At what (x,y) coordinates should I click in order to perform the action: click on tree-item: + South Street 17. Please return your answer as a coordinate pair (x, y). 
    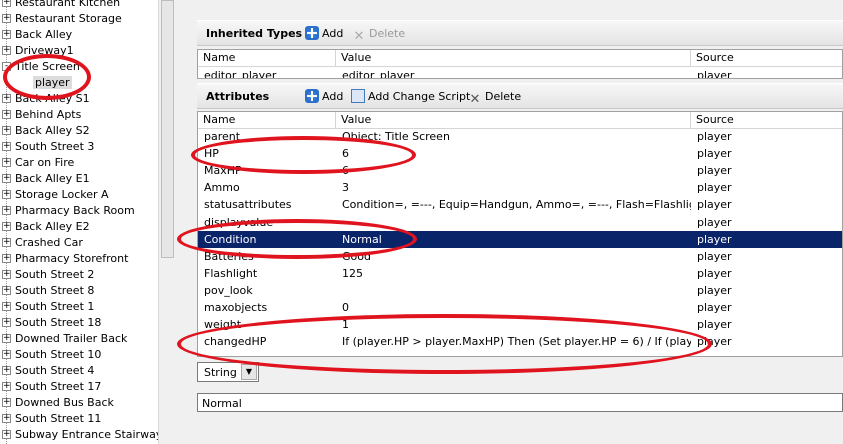
    Looking at the image, I should click on (79, 387).